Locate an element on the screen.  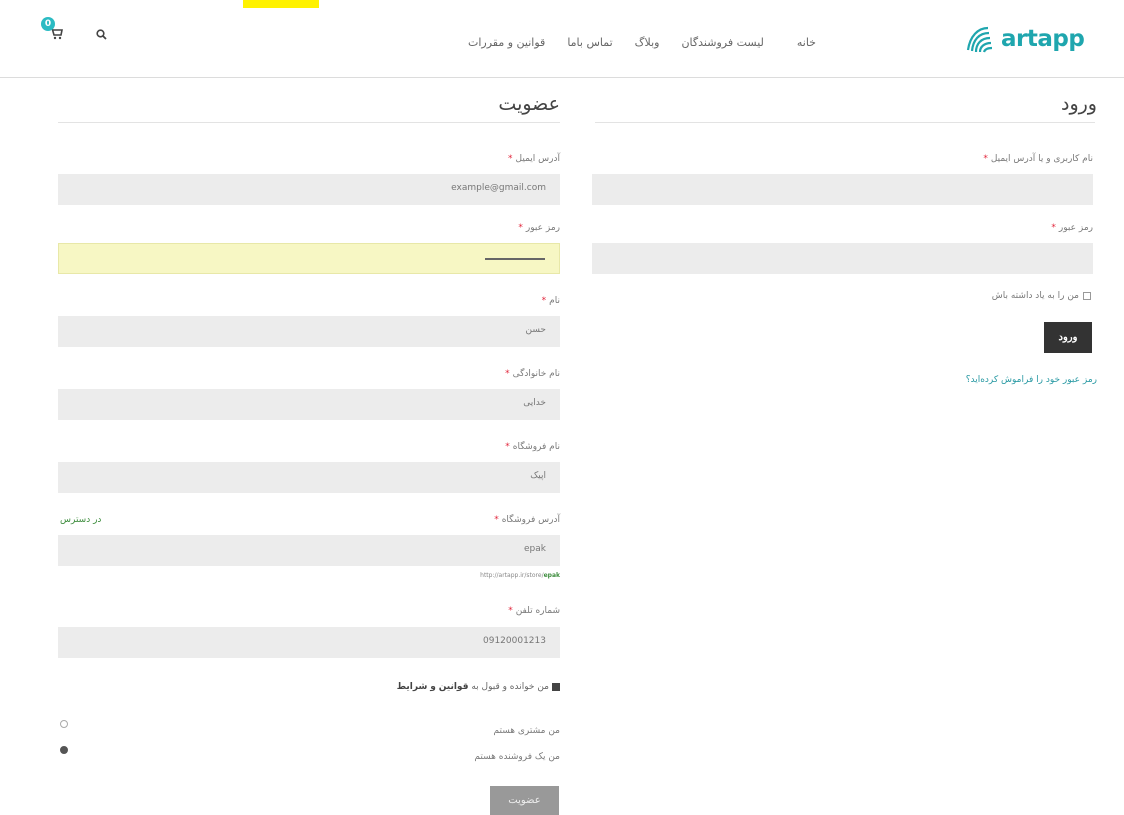
shop-url-label: آدرس فروشگاه* is located at coordinates (527, 520).